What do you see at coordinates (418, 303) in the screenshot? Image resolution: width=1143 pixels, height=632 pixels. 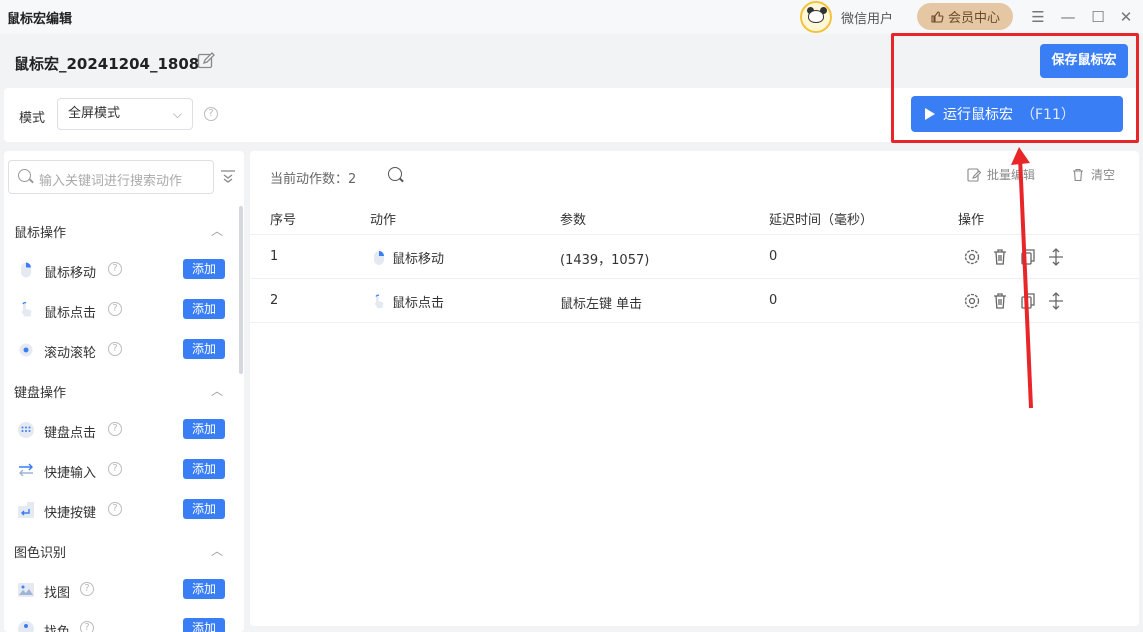 I see `row-action-label: 鼠标点击` at bounding box center [418, 303].